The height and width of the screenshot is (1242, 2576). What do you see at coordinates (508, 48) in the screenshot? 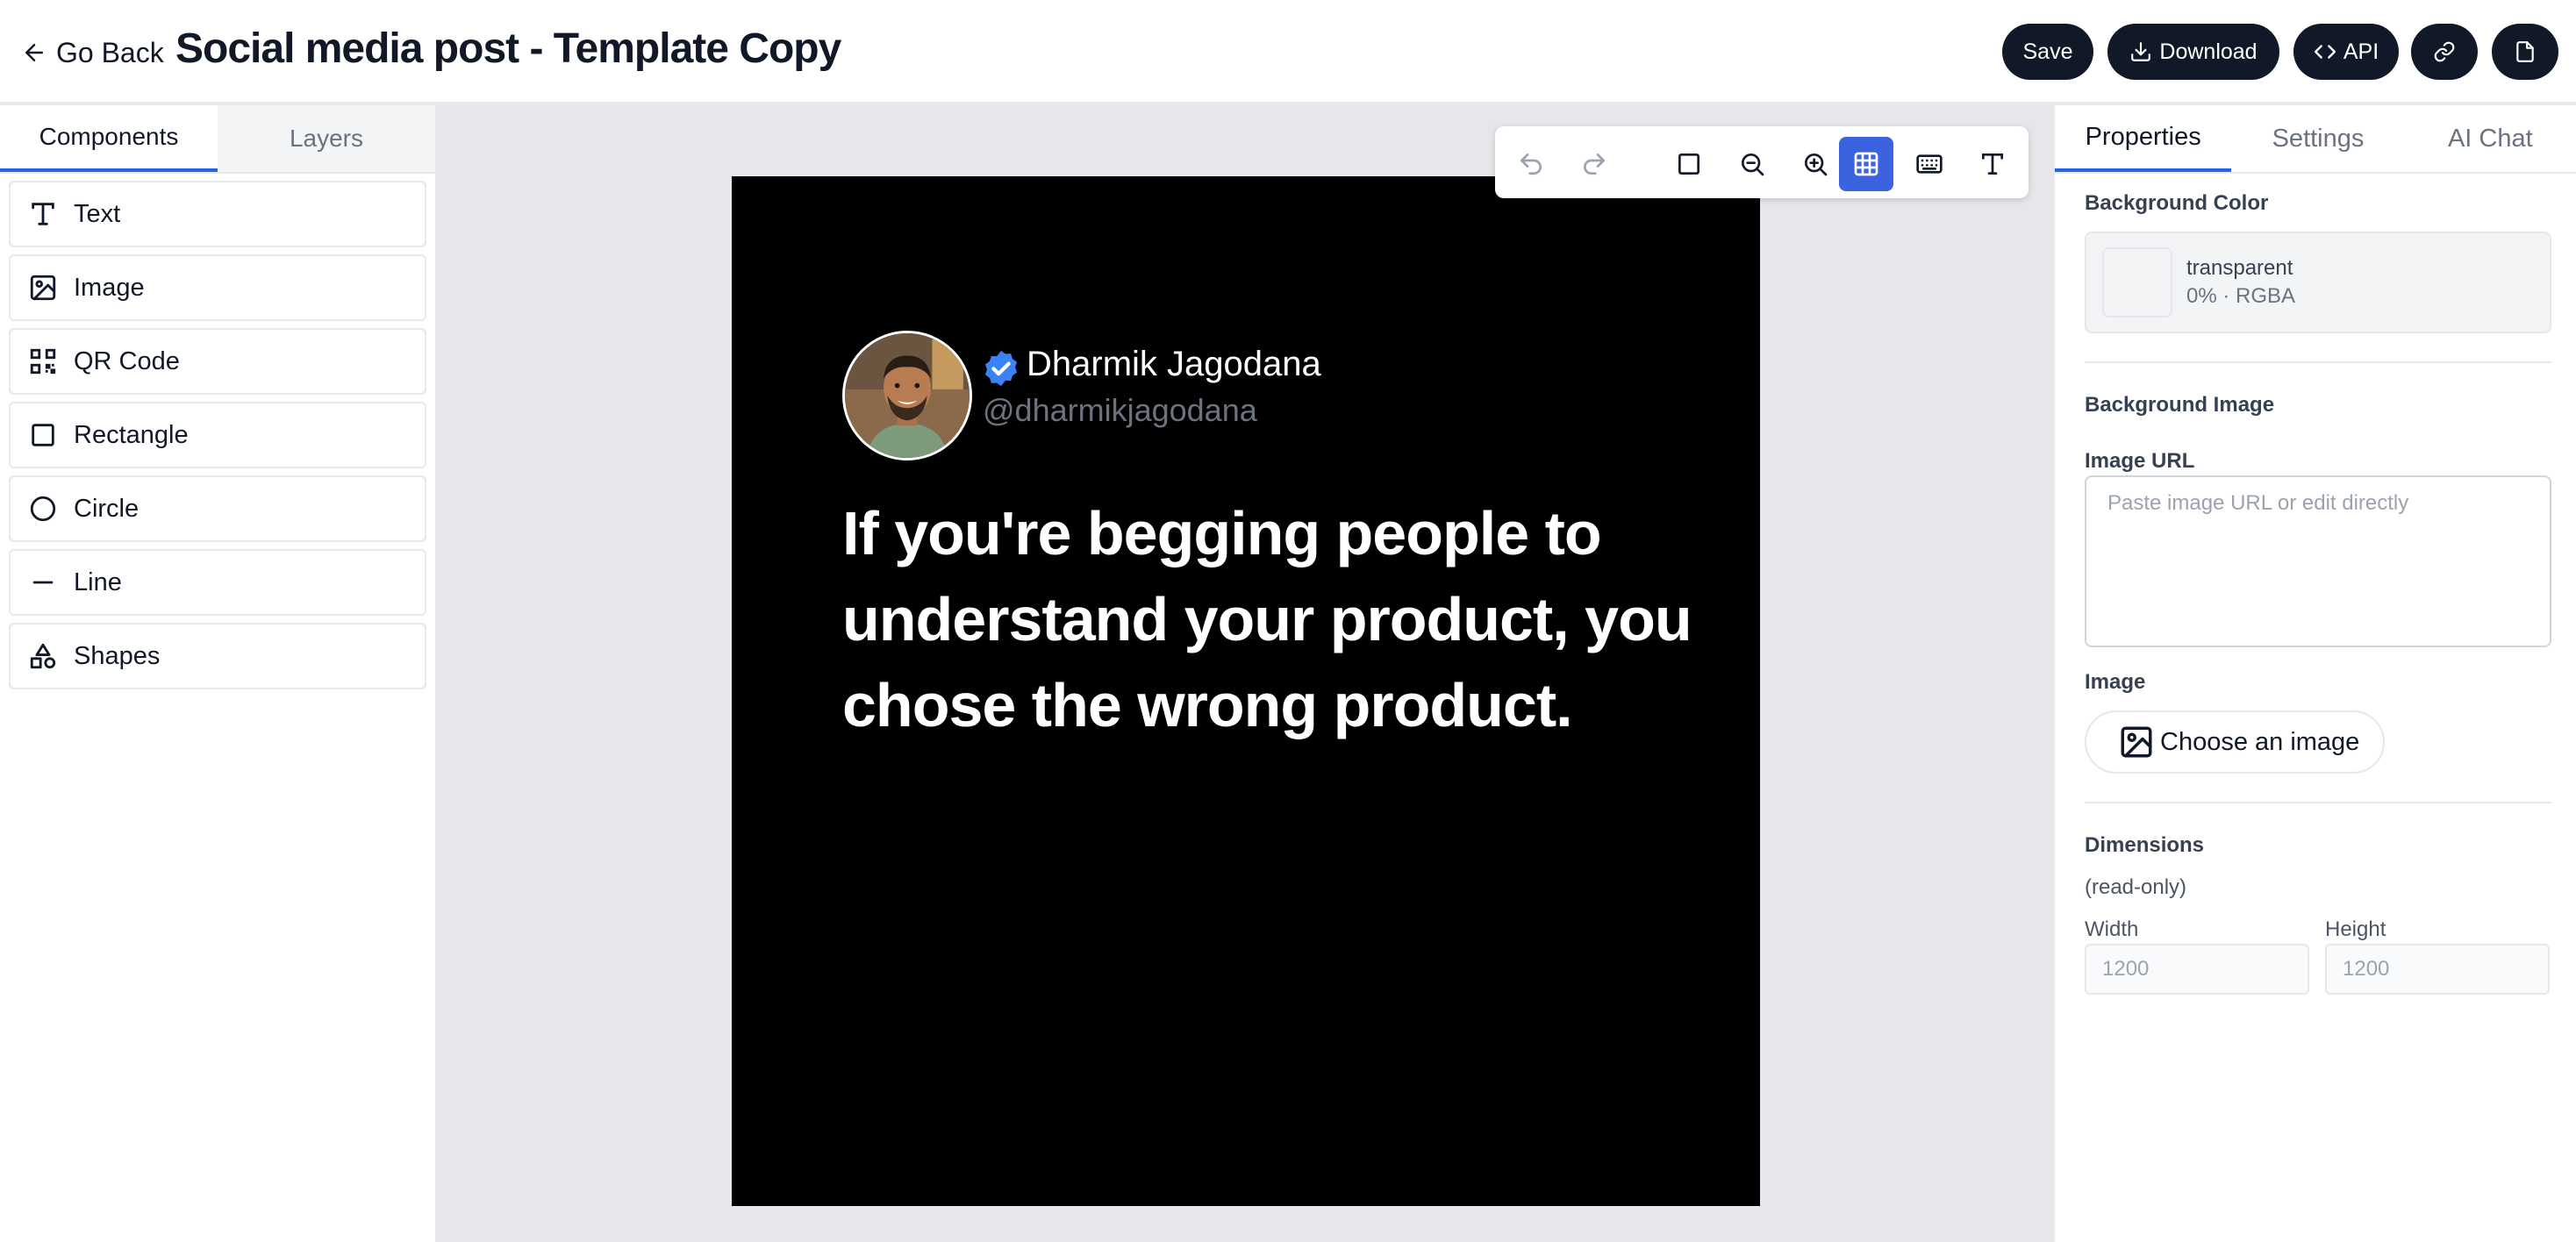
I see `page-title: Social media post - Template Copy` at bounding box center [508, 48].